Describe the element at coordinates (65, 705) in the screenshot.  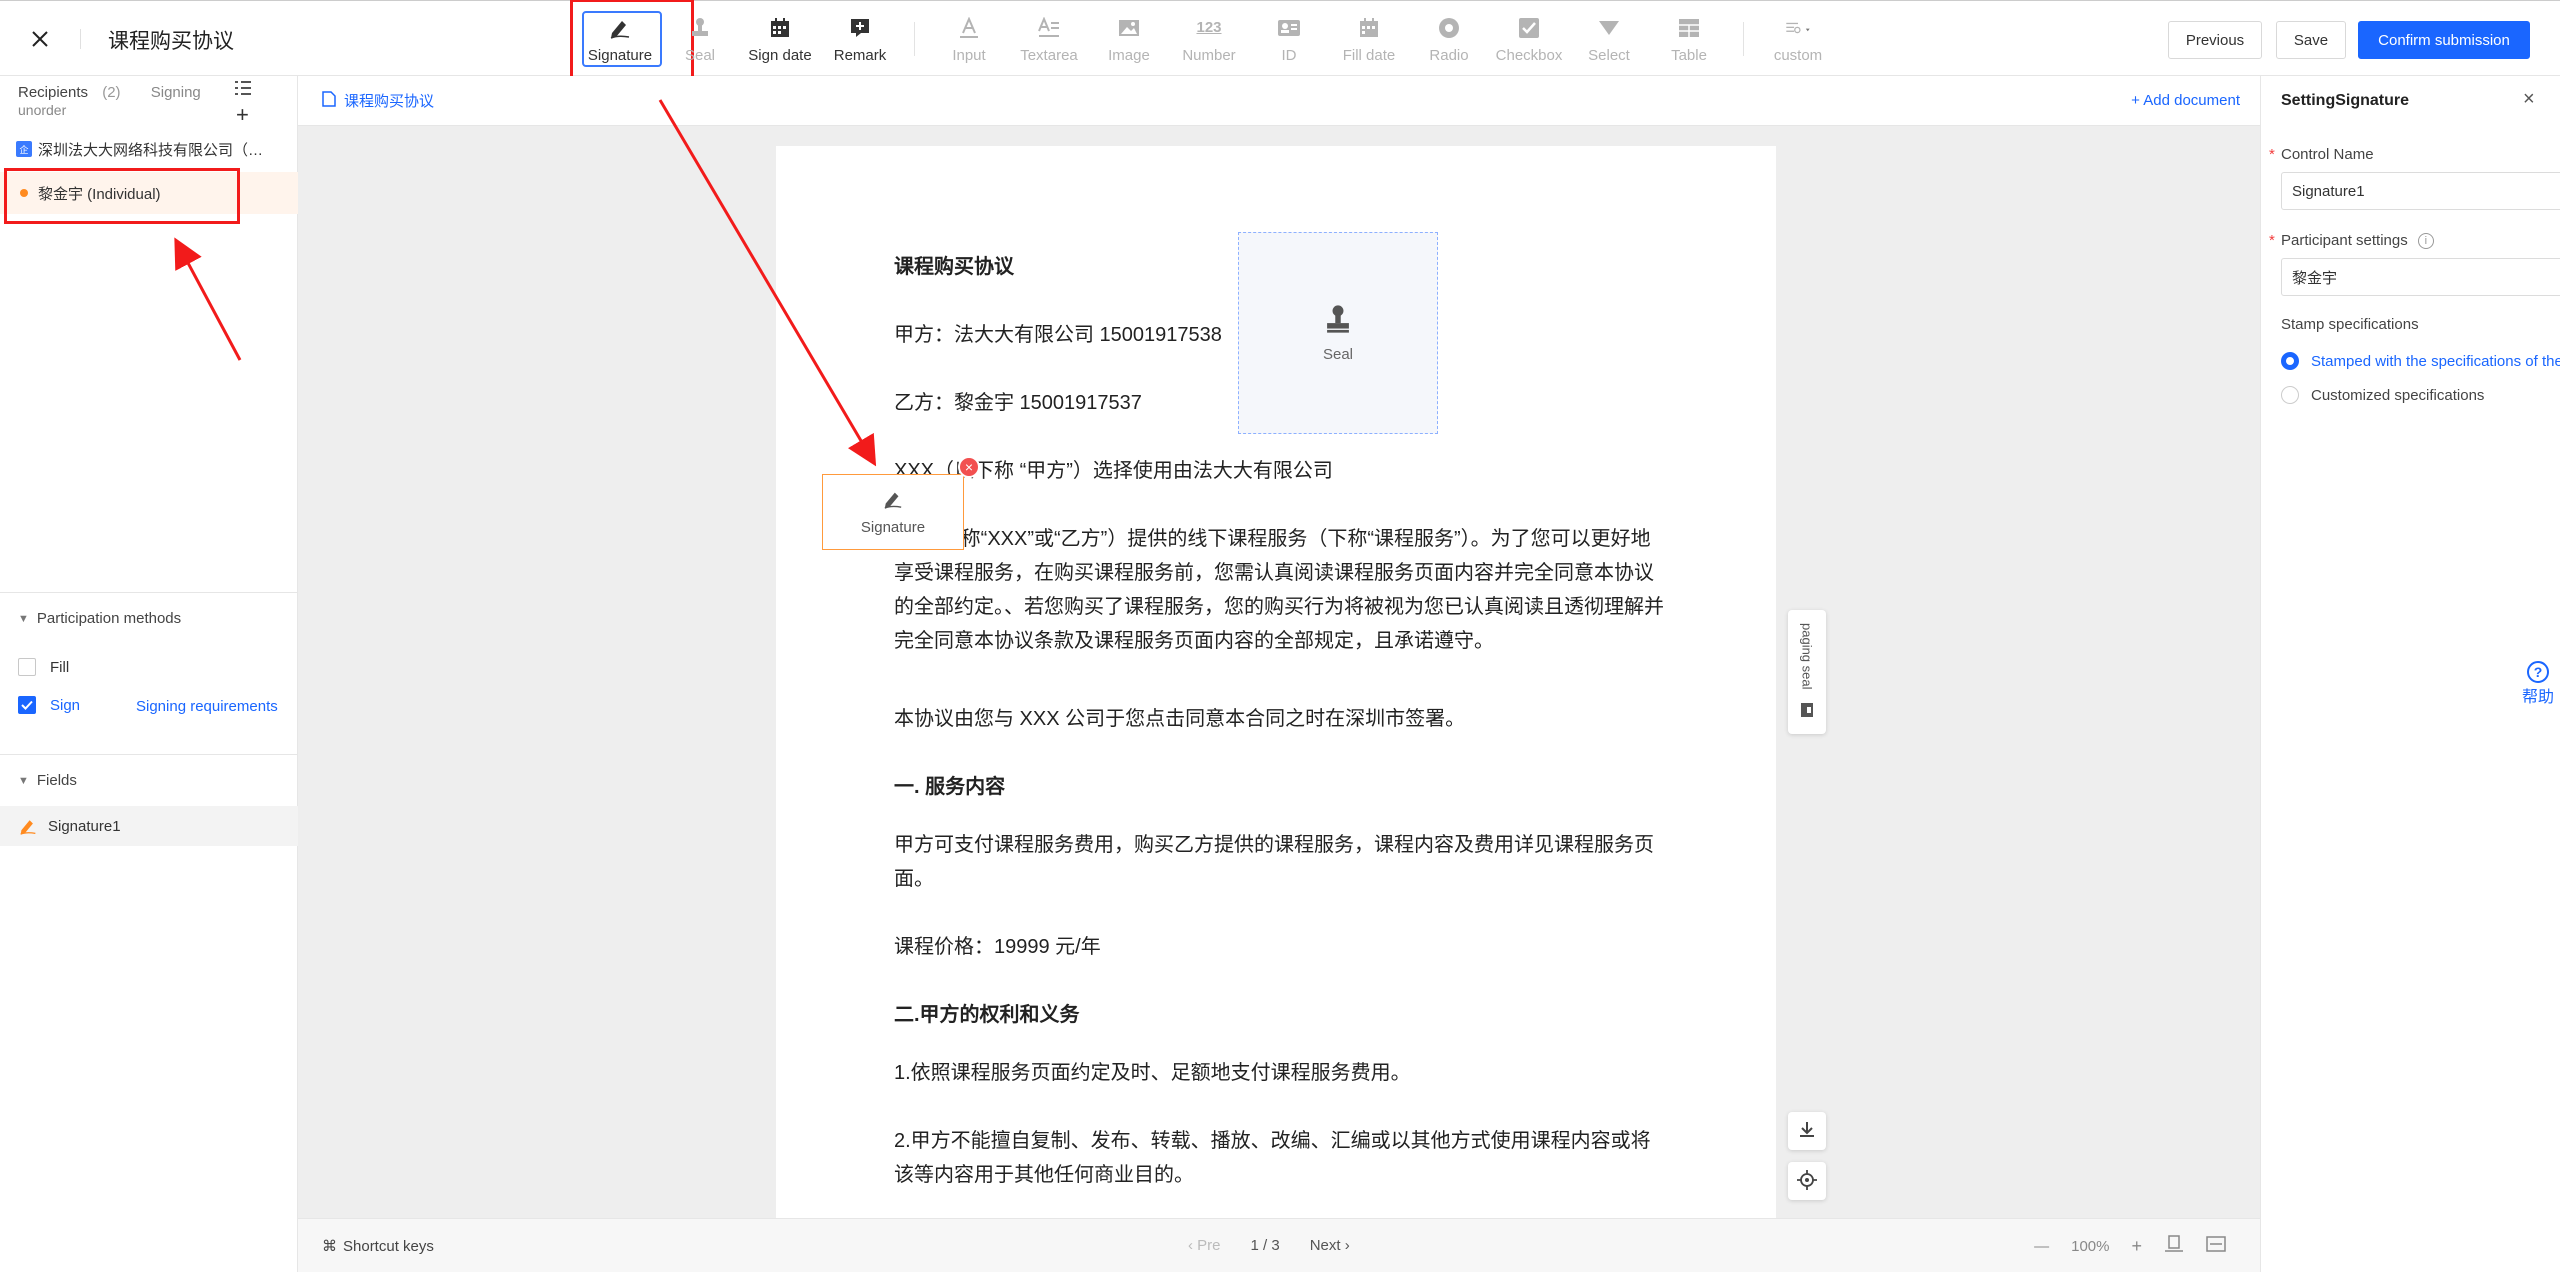
I see `sign-label: Sign` at that location.